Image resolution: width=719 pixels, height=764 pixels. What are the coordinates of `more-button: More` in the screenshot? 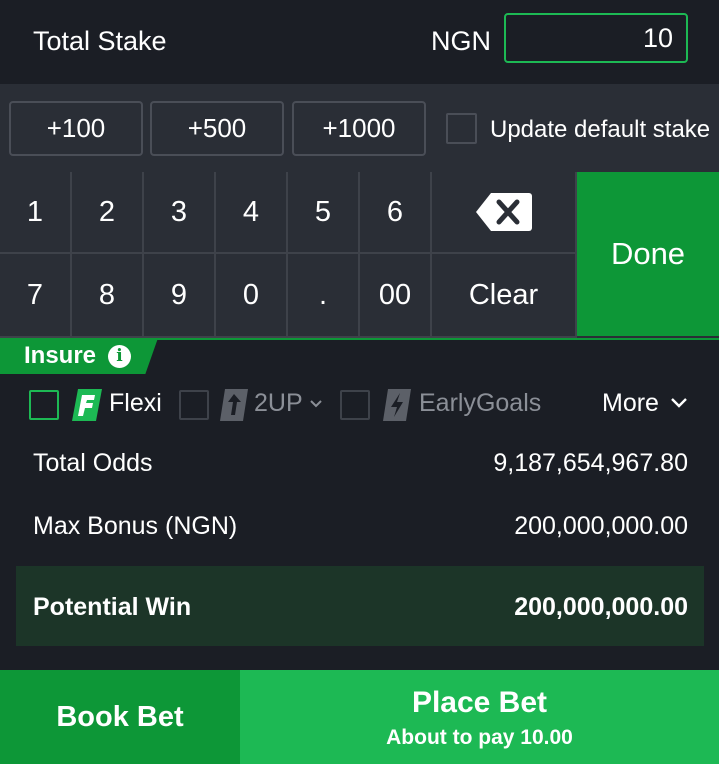 It's located at (645, 403).